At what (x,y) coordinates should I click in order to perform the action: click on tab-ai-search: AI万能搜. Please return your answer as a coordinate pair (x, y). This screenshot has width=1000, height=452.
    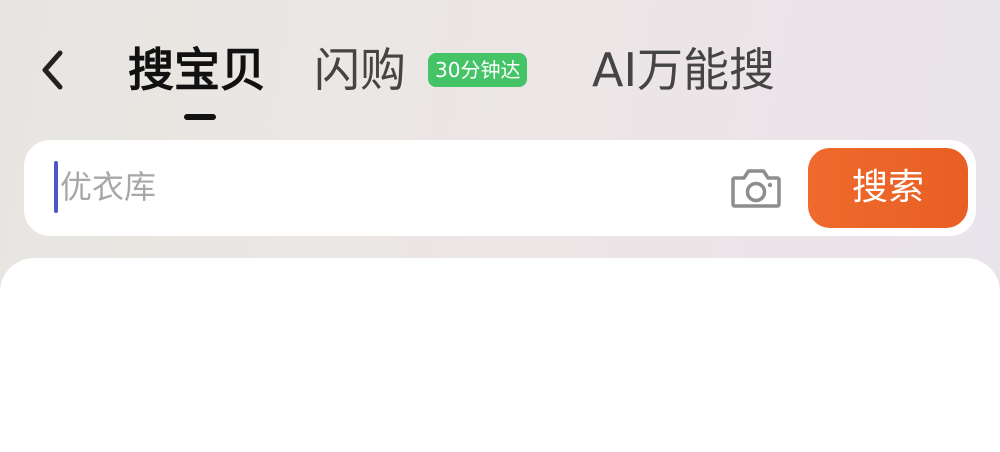
    Looking at the image, I should click on (683, 70).